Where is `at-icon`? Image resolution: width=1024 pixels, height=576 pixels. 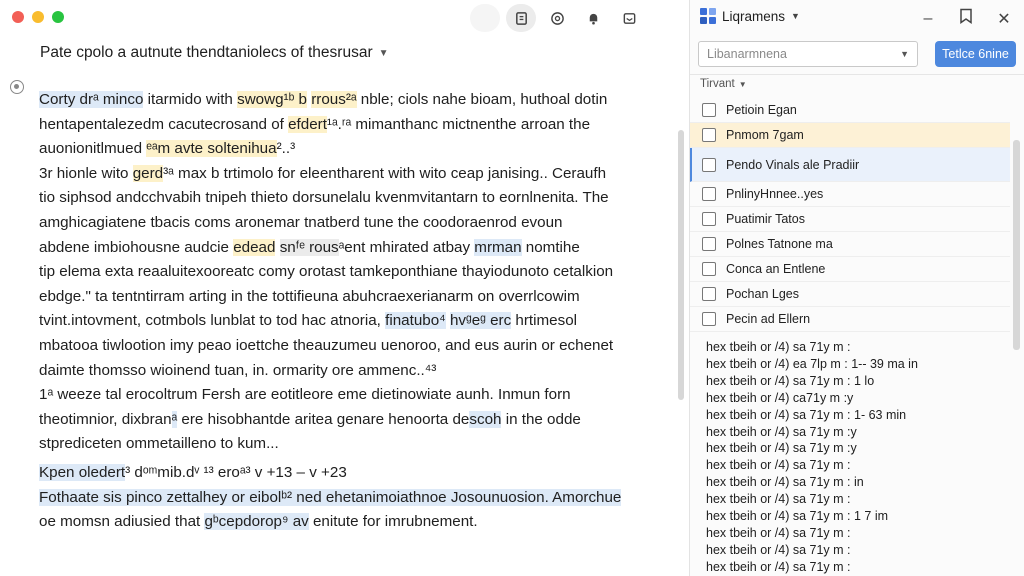 at-icon is located at coordinates (557, 18).